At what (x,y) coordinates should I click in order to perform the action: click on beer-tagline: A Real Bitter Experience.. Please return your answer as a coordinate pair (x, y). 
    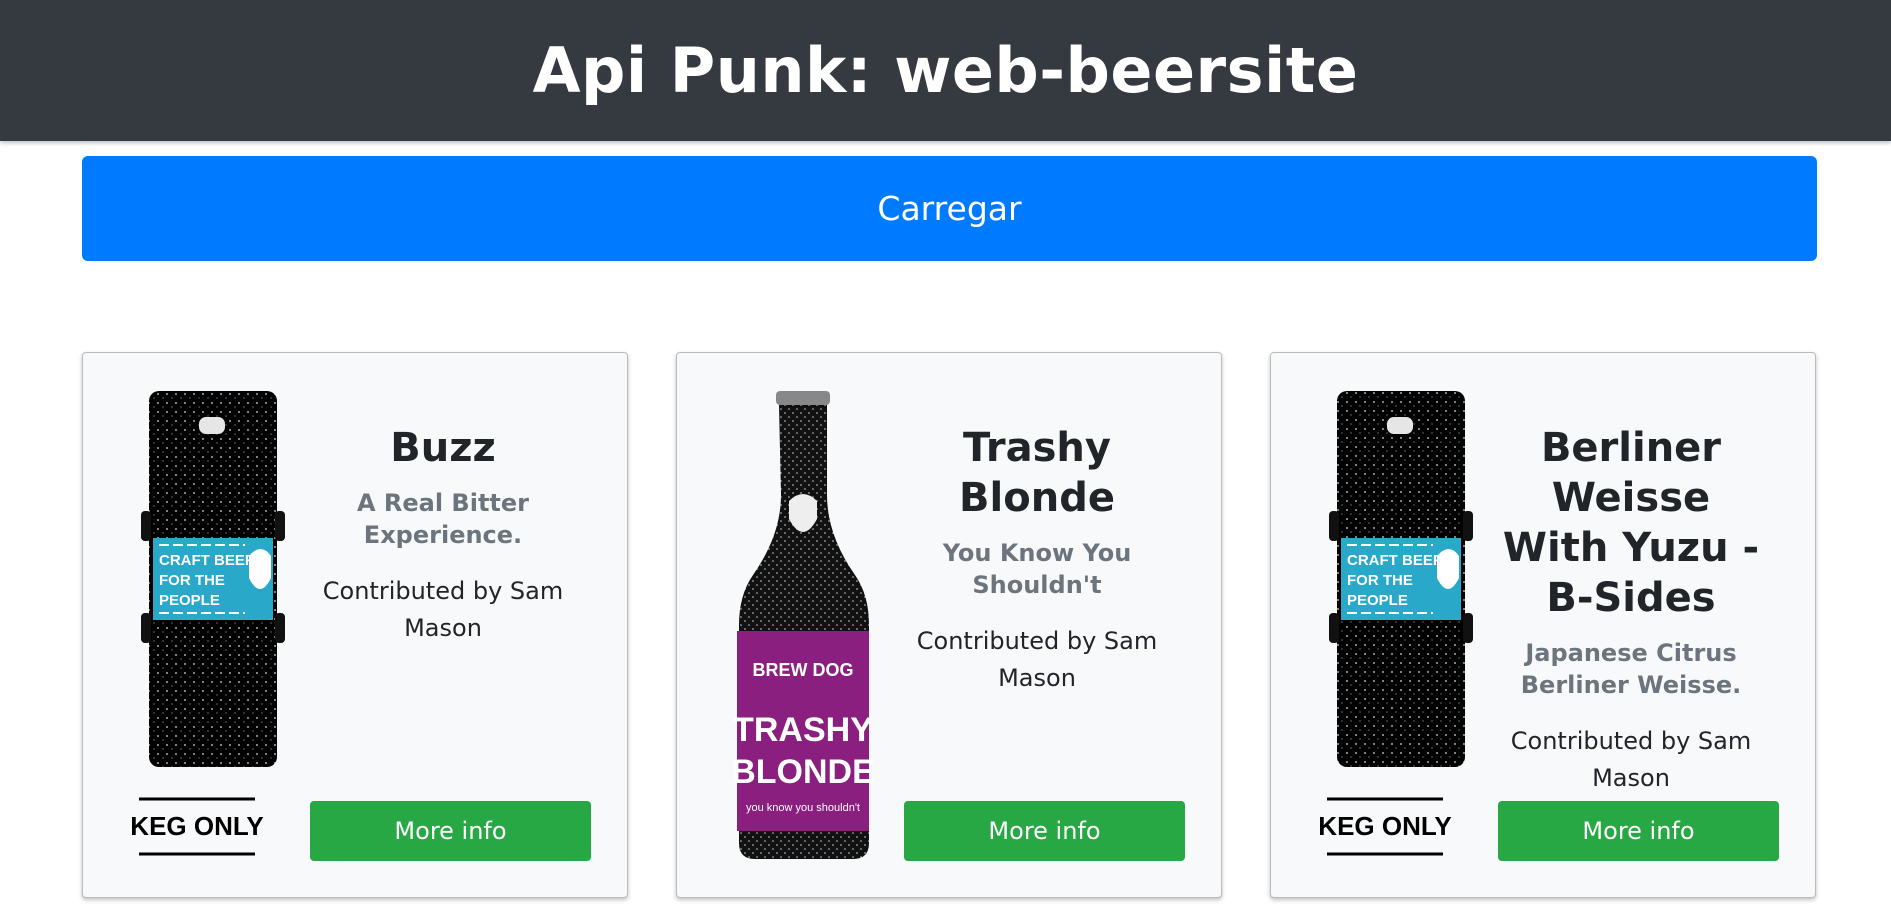
    Looking at the image, I should click on (443, 519).